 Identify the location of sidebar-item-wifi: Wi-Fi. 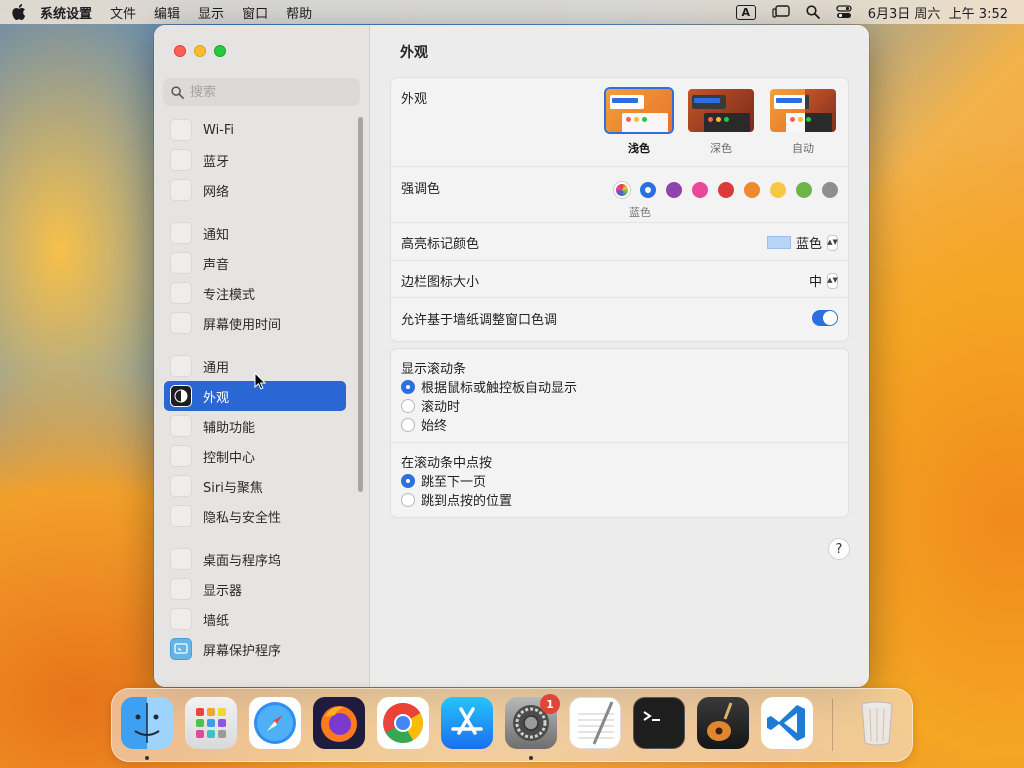
(255, 130).